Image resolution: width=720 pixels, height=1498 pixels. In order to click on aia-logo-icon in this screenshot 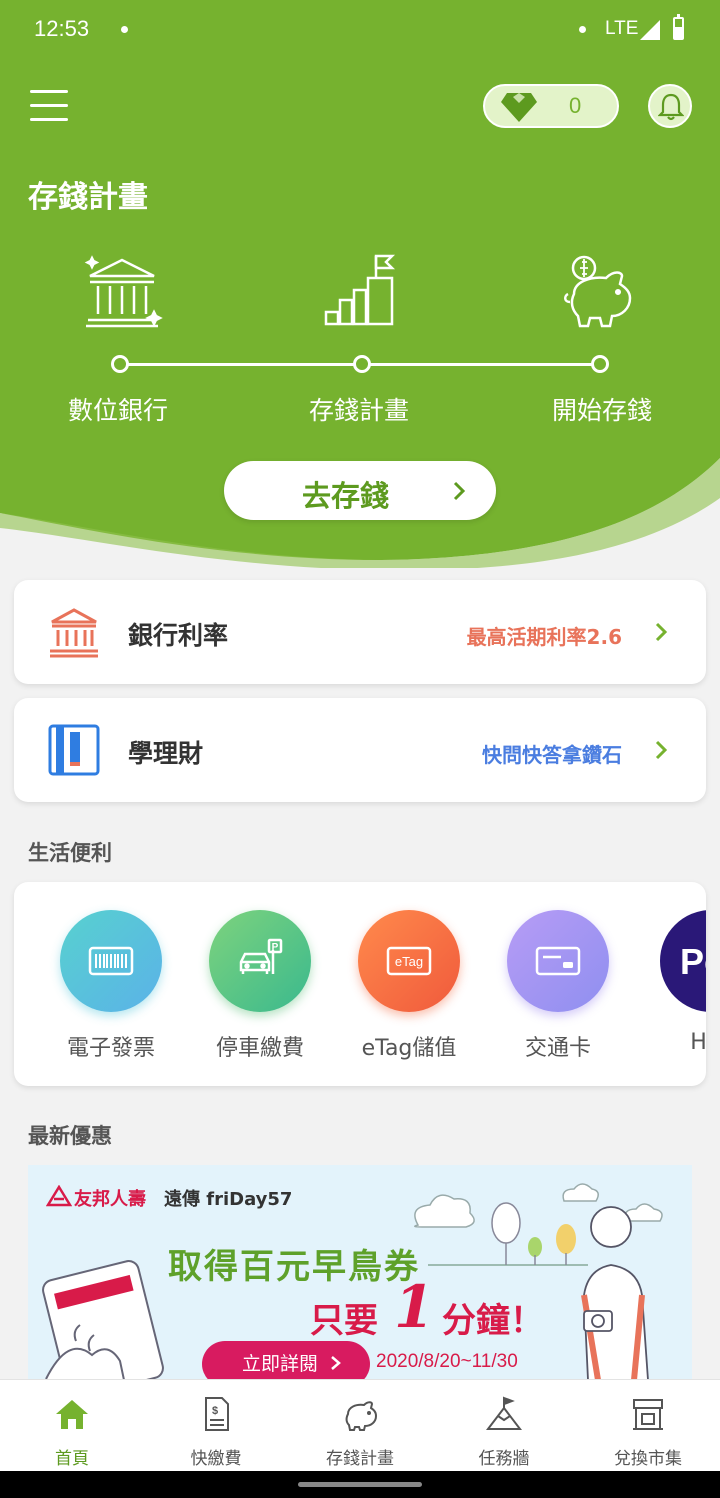, I will do `click(59, 1196)`.